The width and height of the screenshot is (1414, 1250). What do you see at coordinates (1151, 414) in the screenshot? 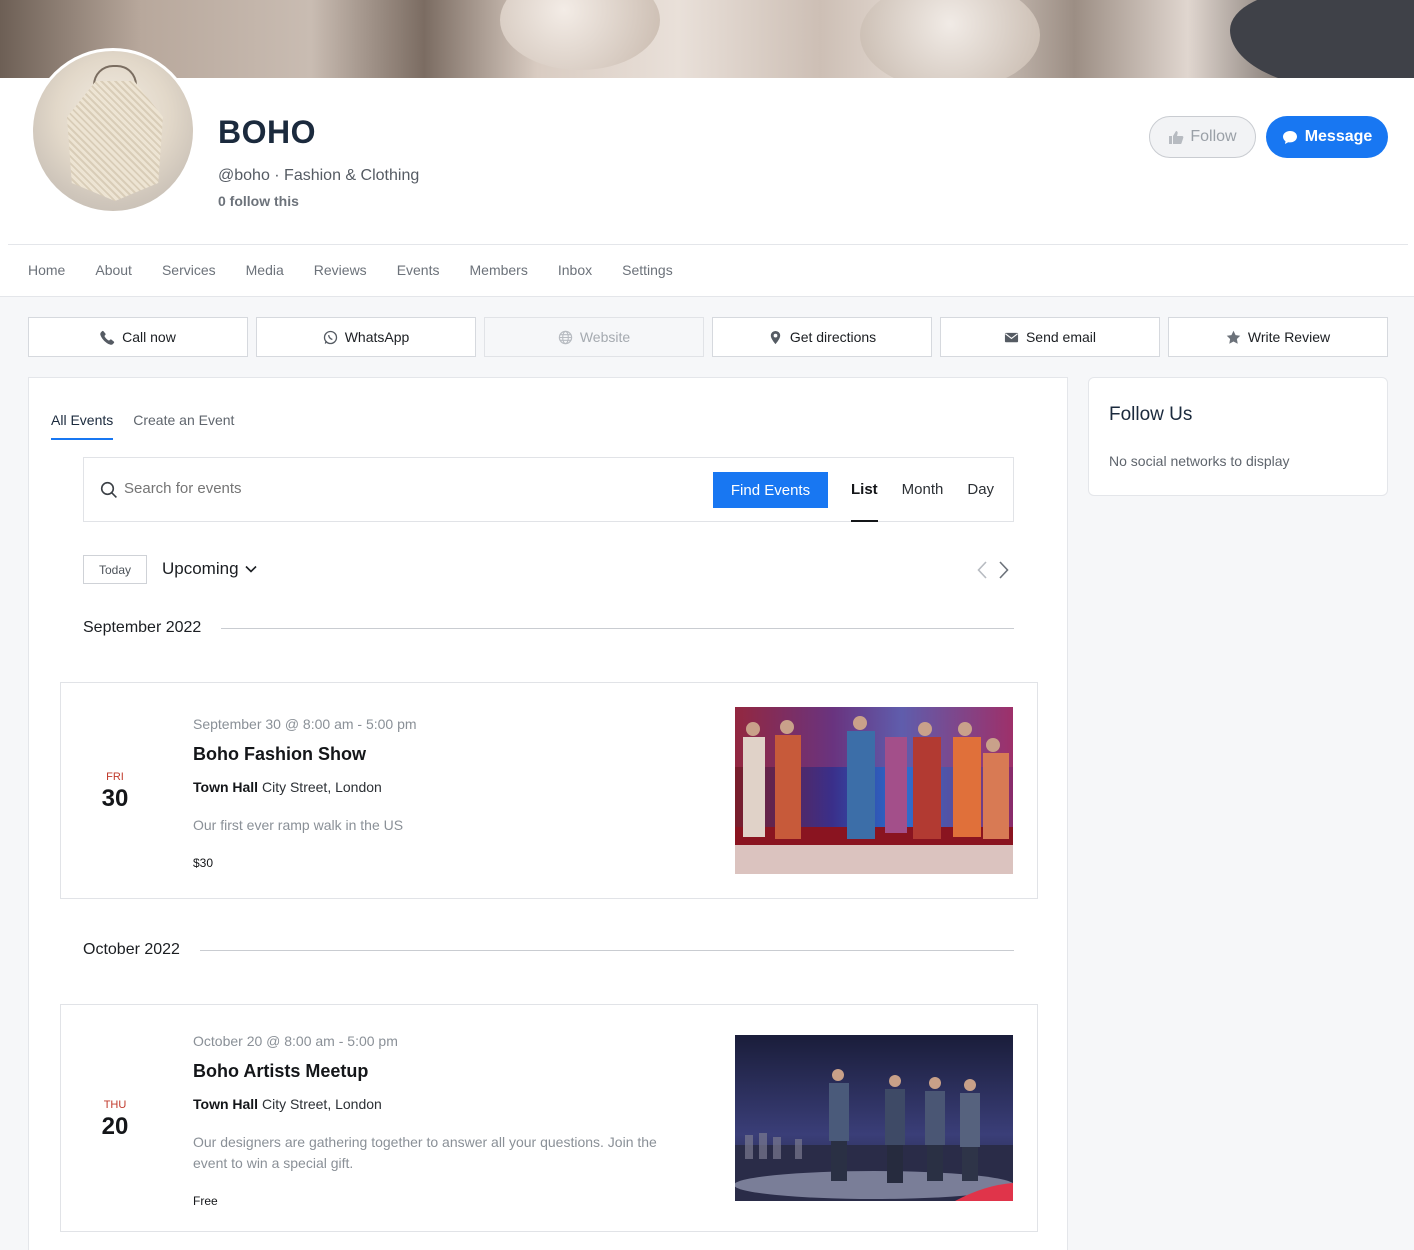
I see `widget-title: Follow Us` at bounding box center [1151, 414].